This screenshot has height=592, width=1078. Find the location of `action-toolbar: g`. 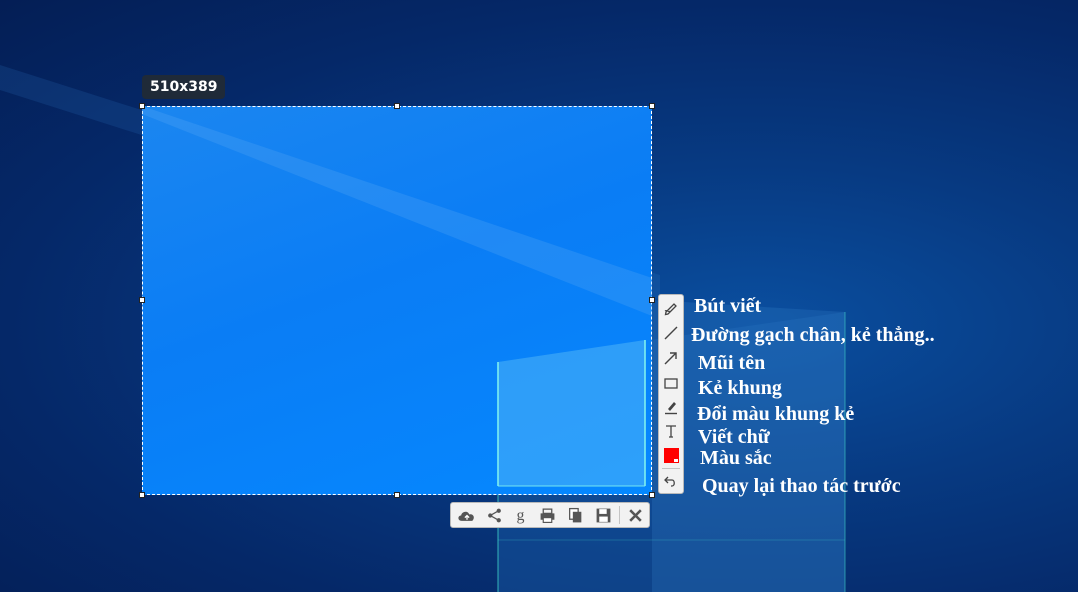

action-toolbar: g is located at coordinates (550, 515).